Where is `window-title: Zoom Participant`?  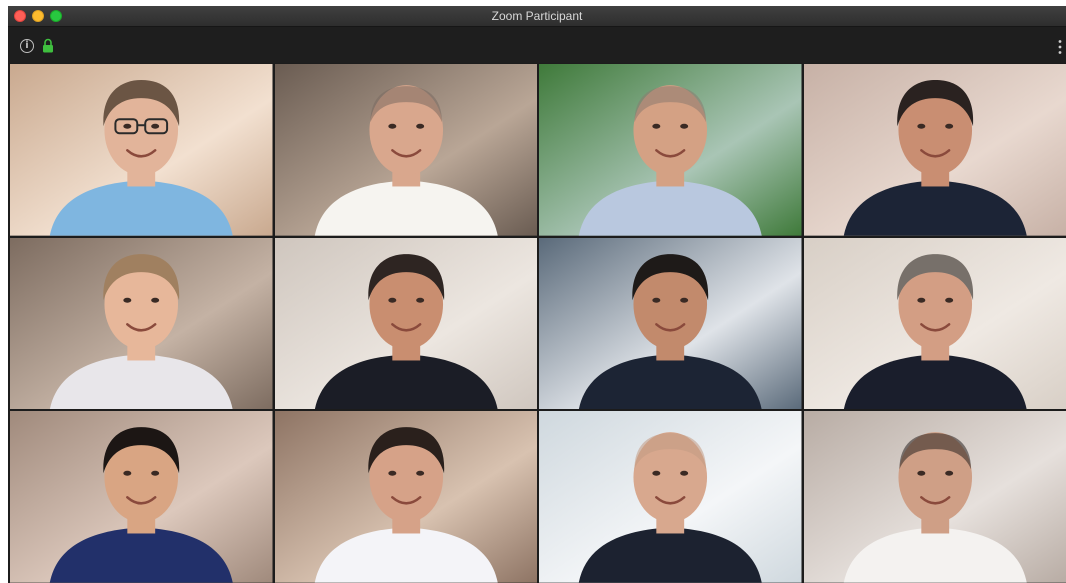 window-title: Zoom Participant is located at coordinates (537, 16).